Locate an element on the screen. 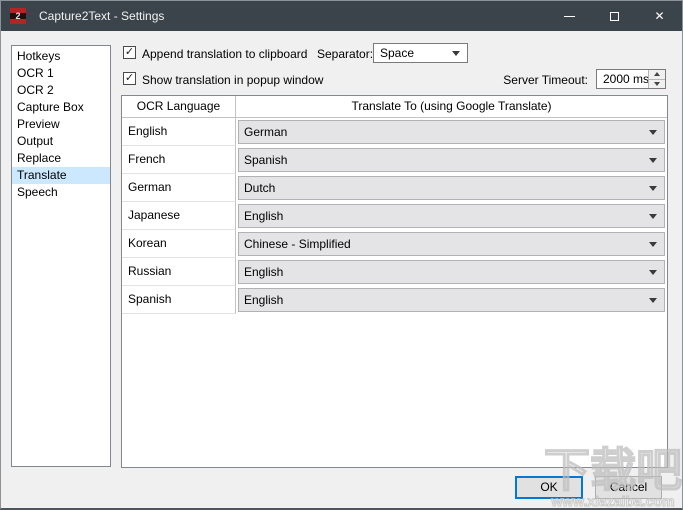  table-row: Japanese English is located at coordinates (394, 216).